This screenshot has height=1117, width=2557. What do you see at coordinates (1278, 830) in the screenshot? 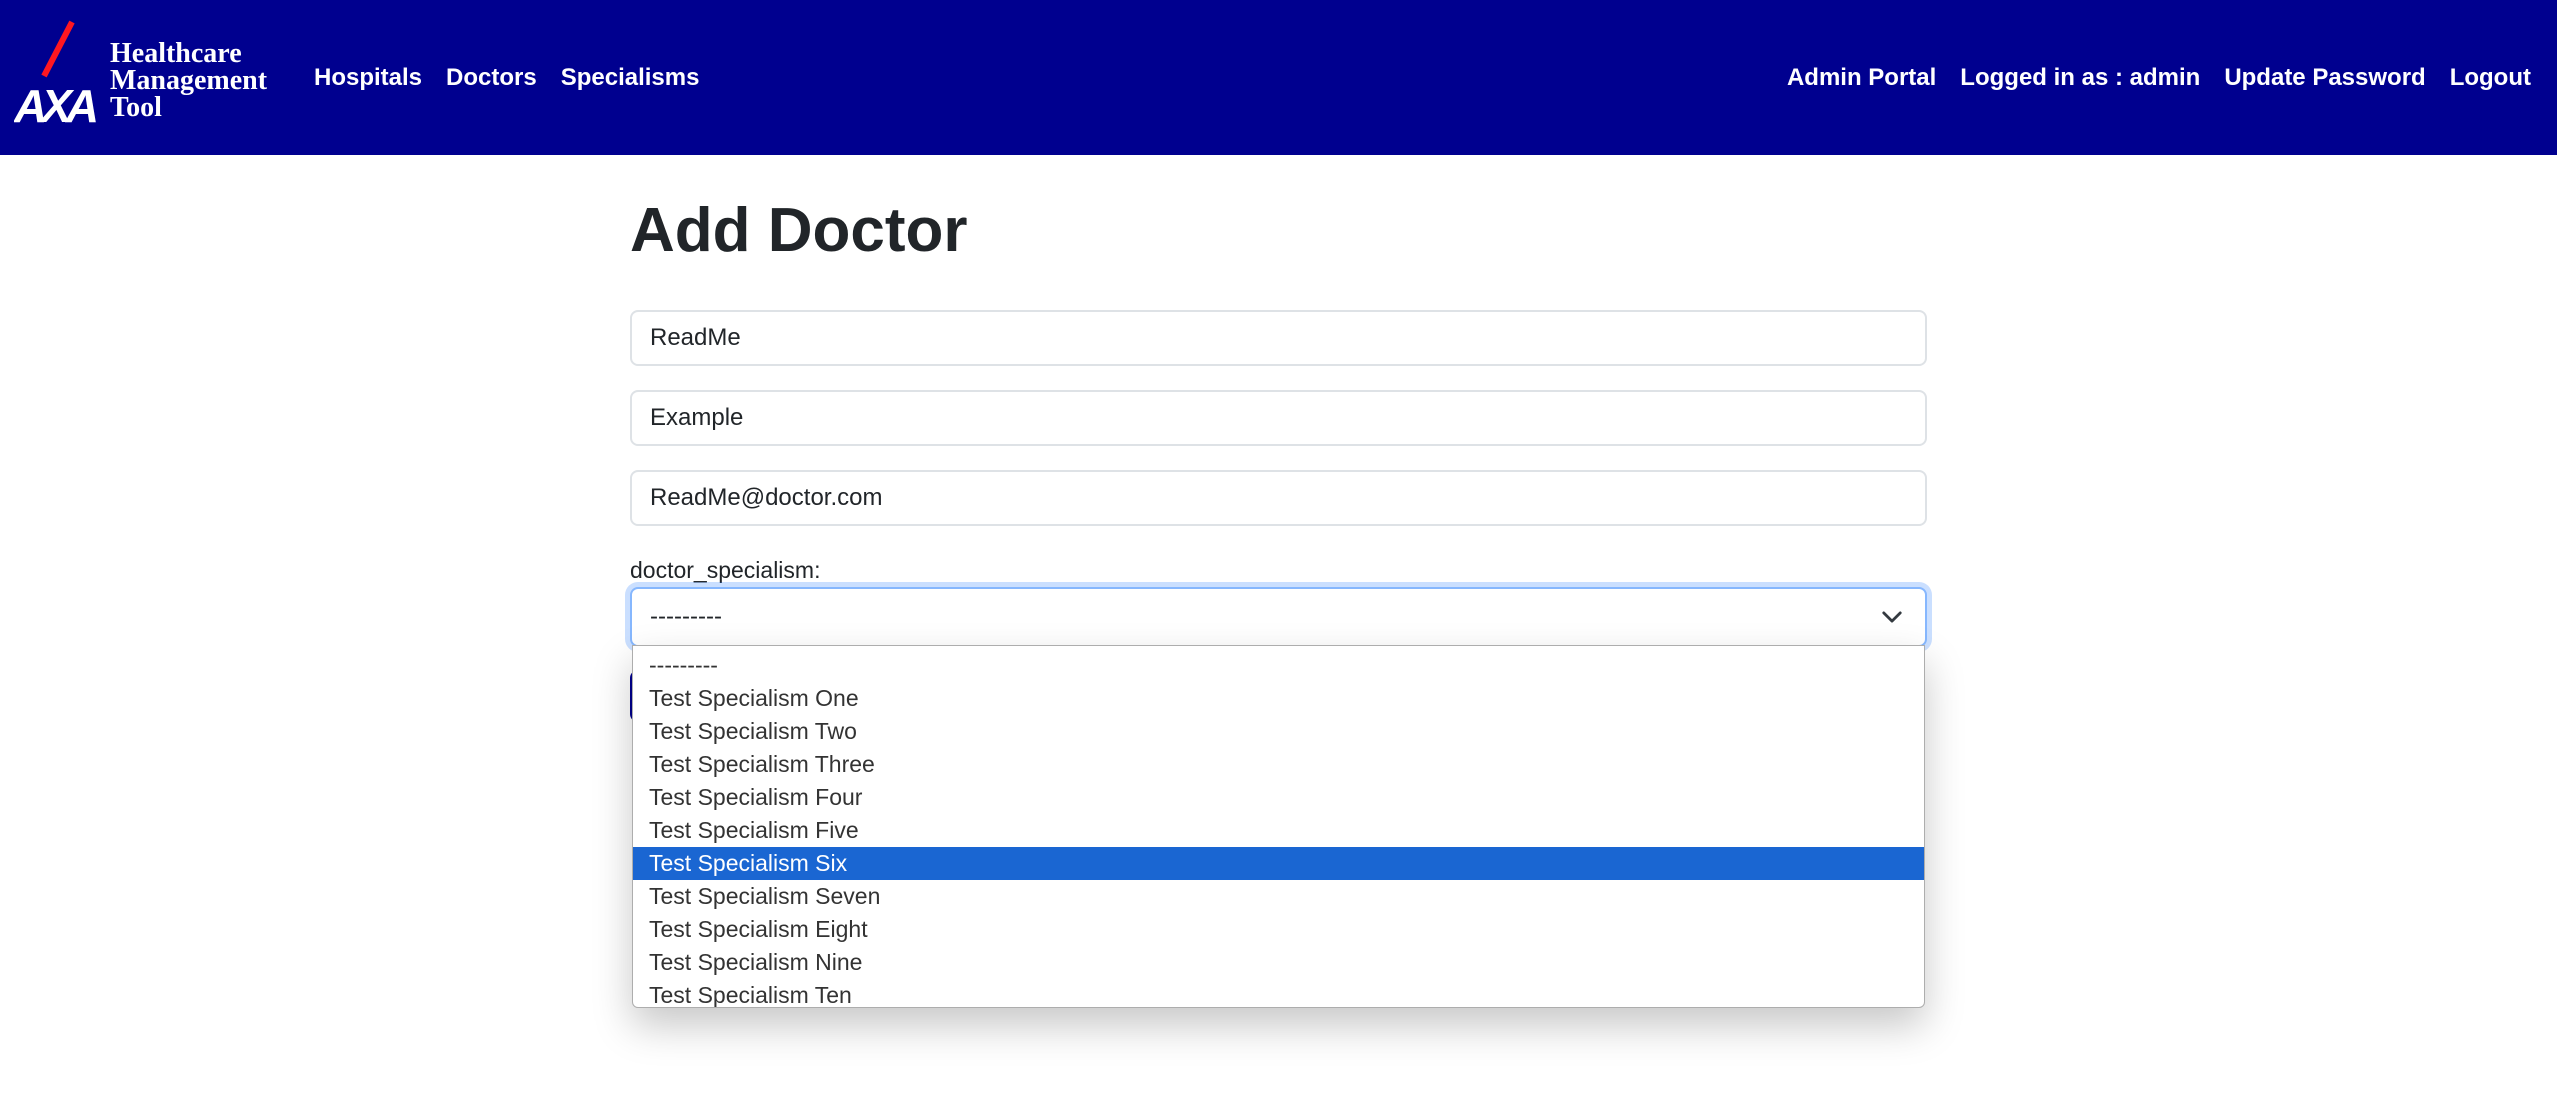
I see `dropdown-option: Test Specialism Five` at bounding box center [1278, 830].